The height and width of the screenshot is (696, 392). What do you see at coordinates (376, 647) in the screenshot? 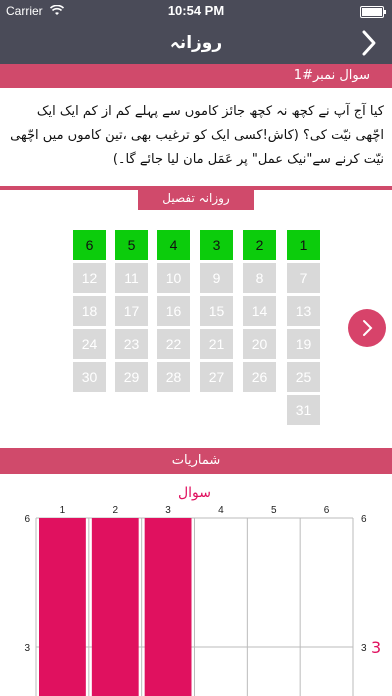
I see `right-annotation: 3` at bounding box center [376, 647].